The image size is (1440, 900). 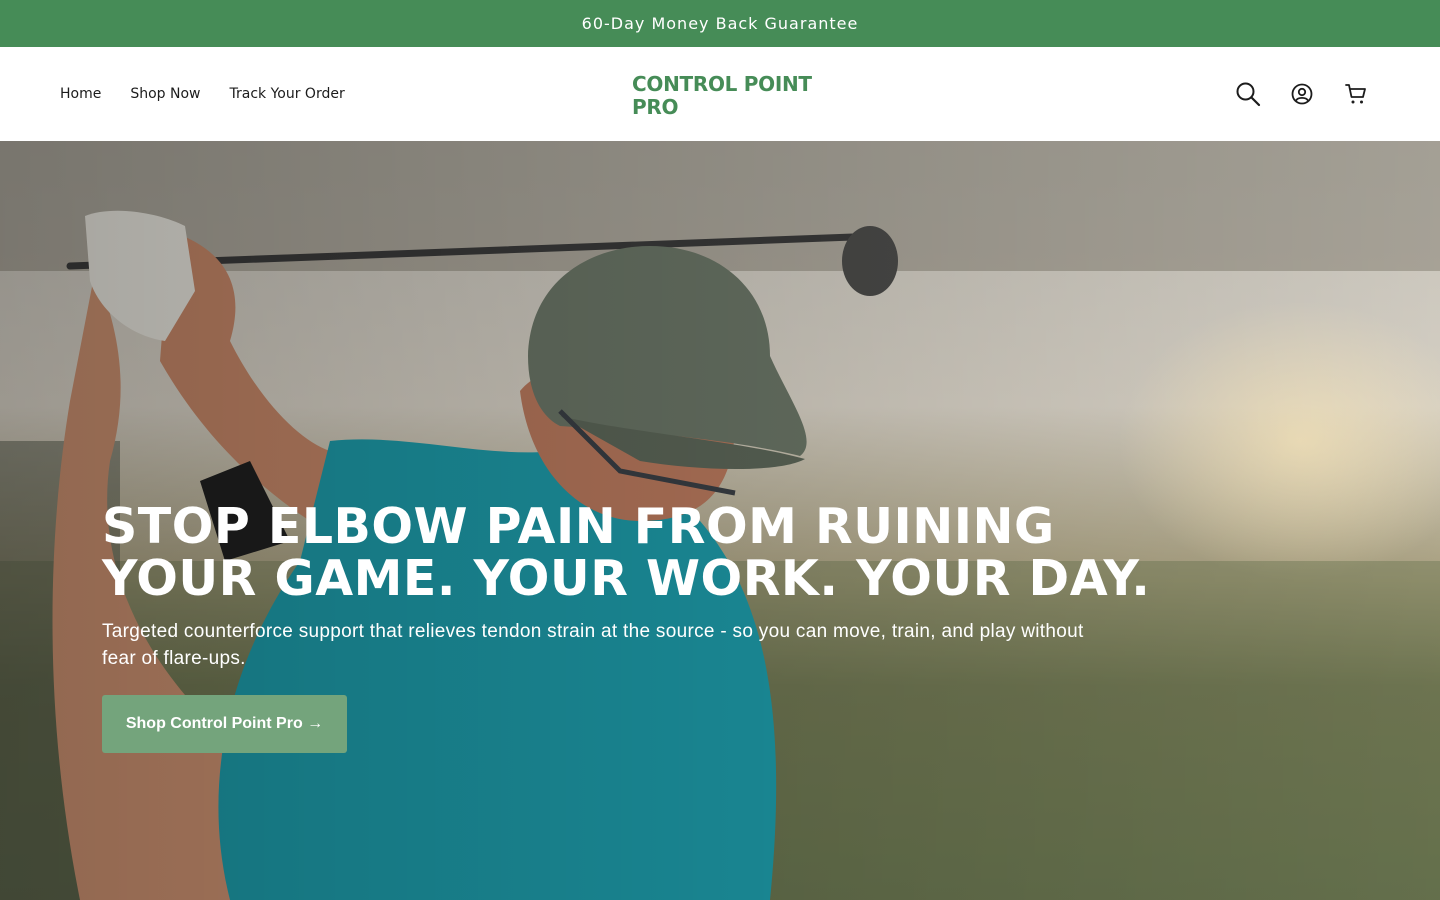 What do you see at coordinates (1356, 94) in the screenshot?
I see `cart-icon` at bounding box center [1356, 94].